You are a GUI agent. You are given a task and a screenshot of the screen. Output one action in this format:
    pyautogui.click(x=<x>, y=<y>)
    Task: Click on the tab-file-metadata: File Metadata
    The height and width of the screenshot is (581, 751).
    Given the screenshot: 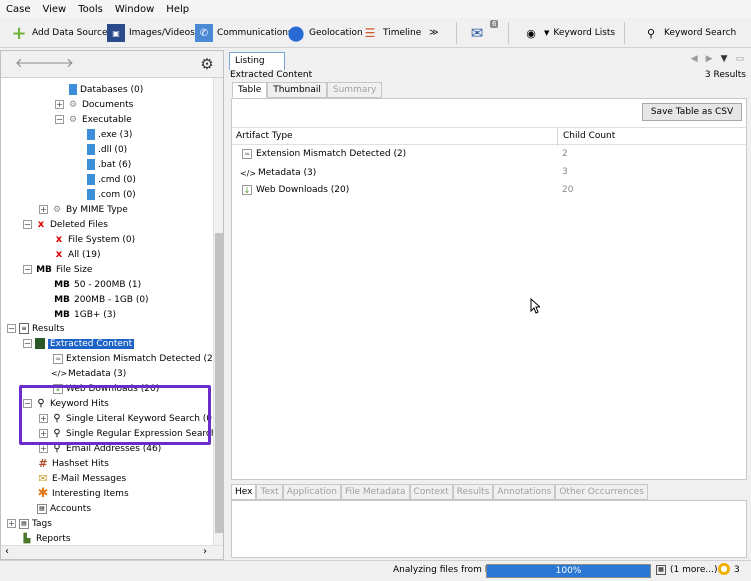 What is the action you would take?
    pyautogui.click(x=375, y=492)
    